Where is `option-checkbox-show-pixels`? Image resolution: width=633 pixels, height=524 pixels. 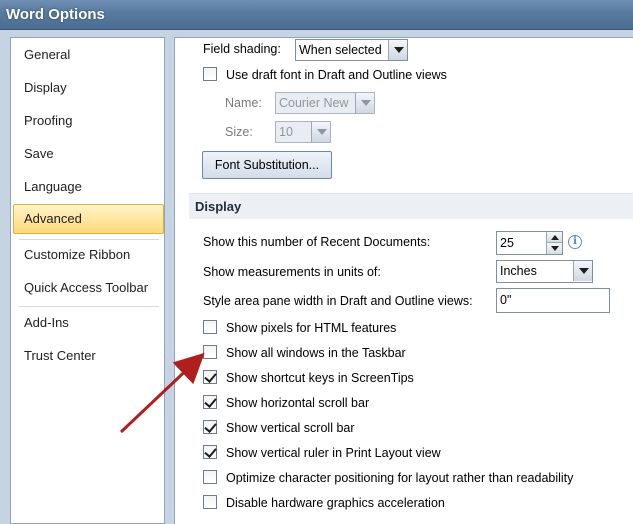 option-checkbox-show-pixels is located at coordinates (210, 327).